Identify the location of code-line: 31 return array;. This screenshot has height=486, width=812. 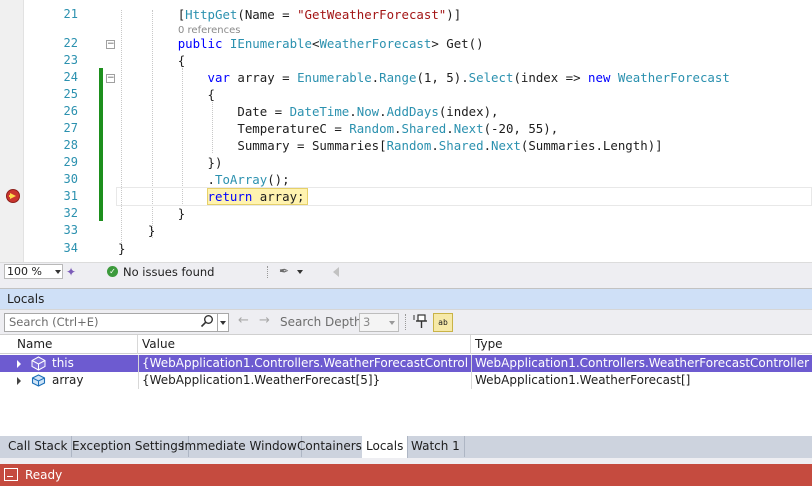
(406, 196).